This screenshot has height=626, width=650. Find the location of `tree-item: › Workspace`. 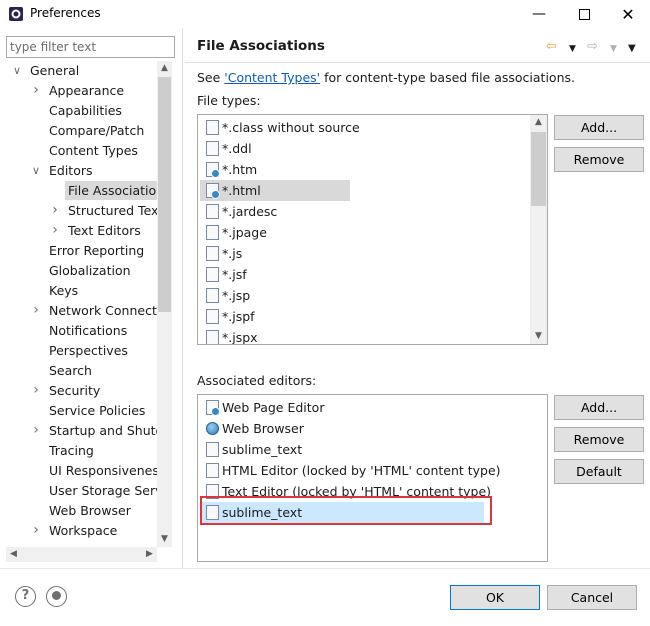

tree-item: › Workspace is located at coordinates (102, 530).